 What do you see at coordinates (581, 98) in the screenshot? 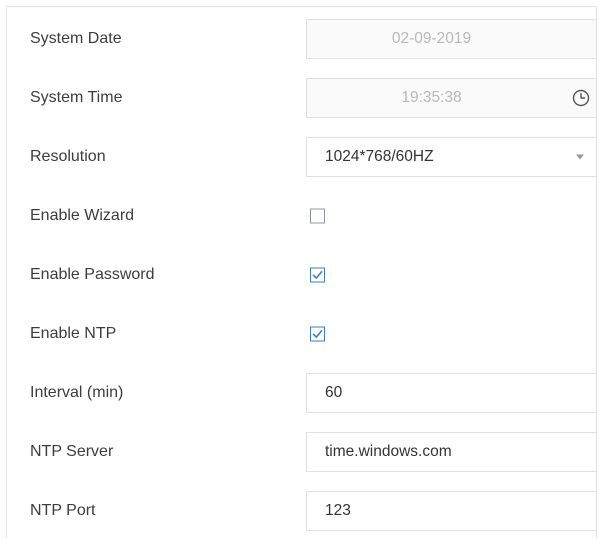
I see `clock-icon` at bounding box center [581, 98].